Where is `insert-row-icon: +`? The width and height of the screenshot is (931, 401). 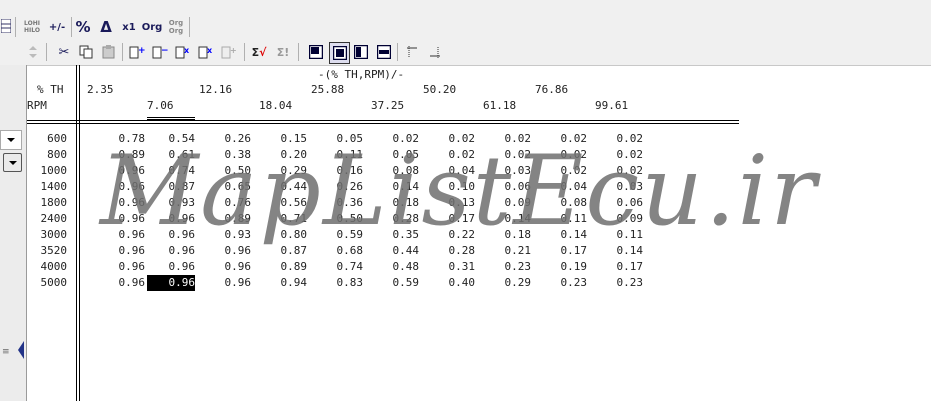
insert-row-icon: + is located at coordinates (137, 52).